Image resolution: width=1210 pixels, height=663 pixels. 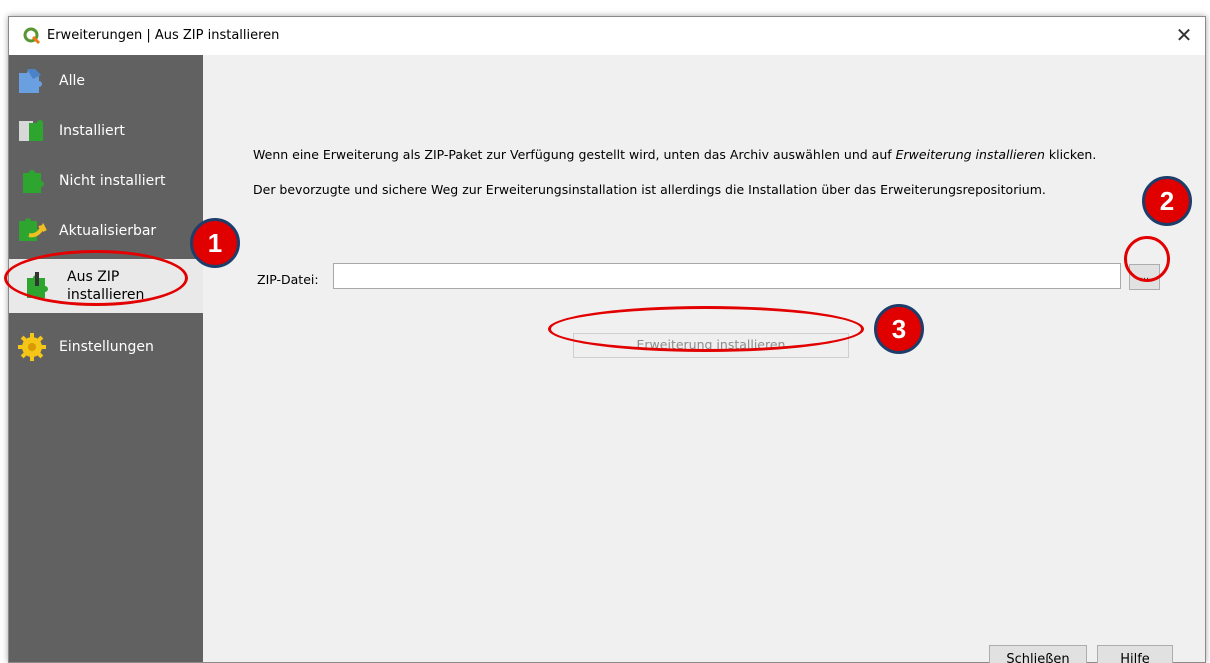 What do you see at coordinates (1184, 36) in the screenshot?
I see `close-icon: ✕` at bounding box center [1184, 36].